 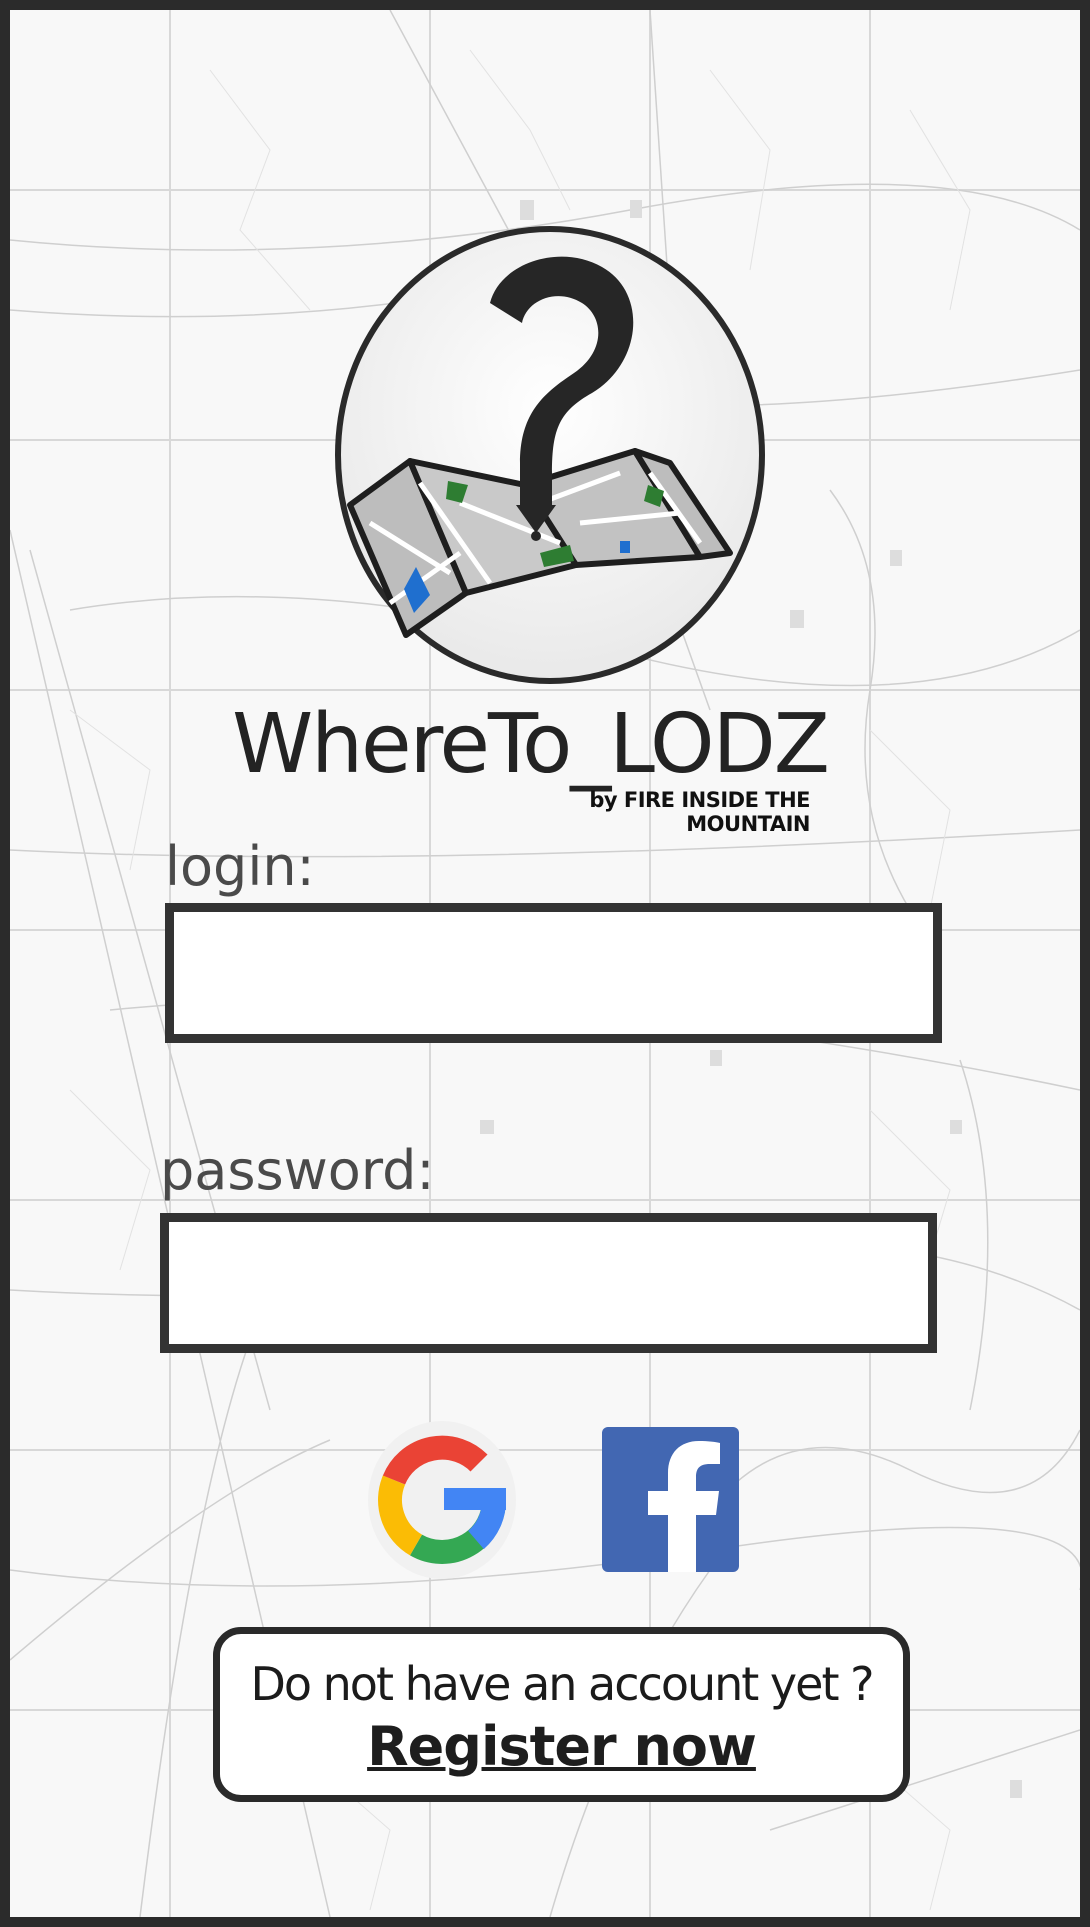 I want to click on password-input, so click(x=548, y=1283).